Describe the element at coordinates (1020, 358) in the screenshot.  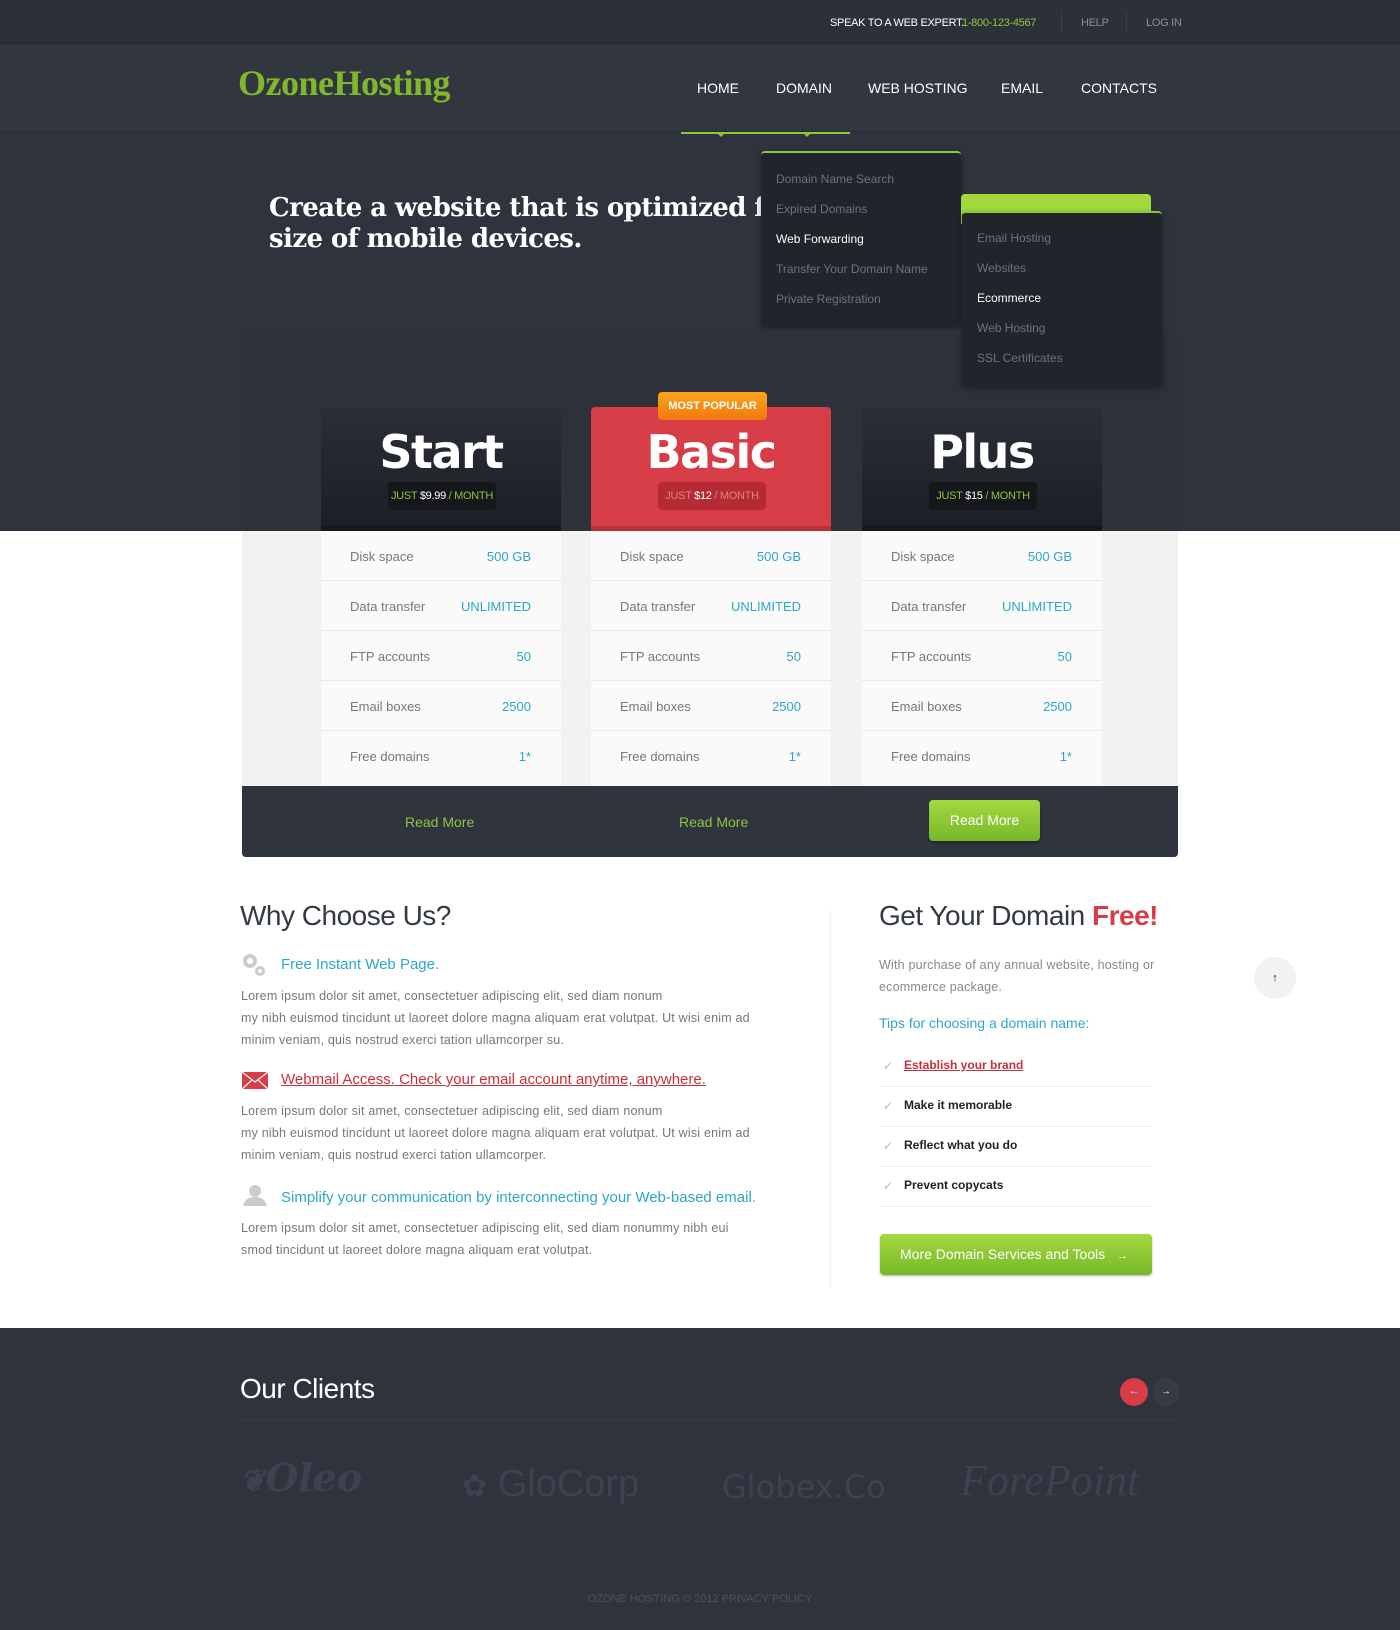
I see `menu-item: SSL Certificates` at that location.